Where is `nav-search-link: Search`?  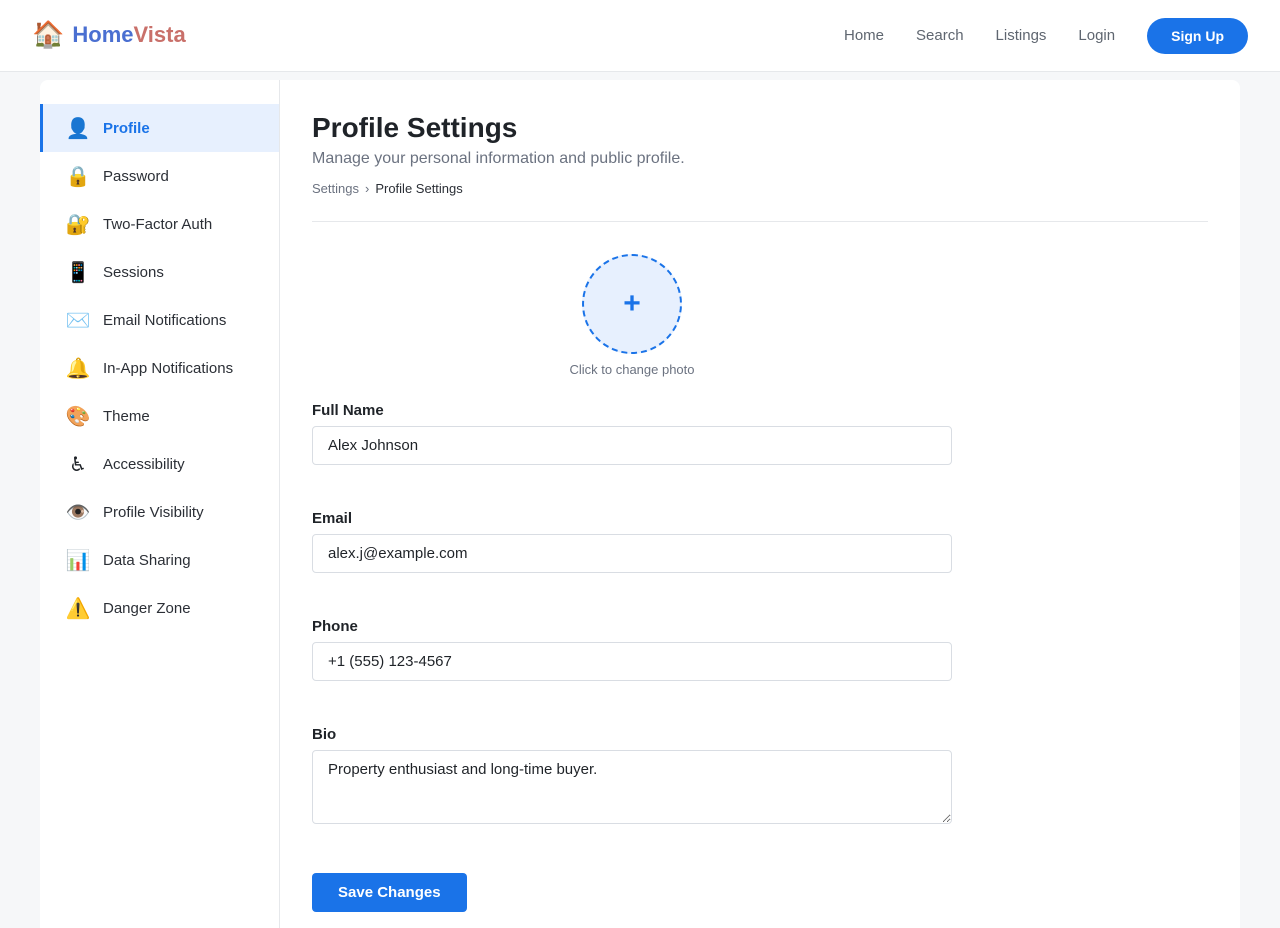
nav-search-link: Search is located at coordinates (940, 36).